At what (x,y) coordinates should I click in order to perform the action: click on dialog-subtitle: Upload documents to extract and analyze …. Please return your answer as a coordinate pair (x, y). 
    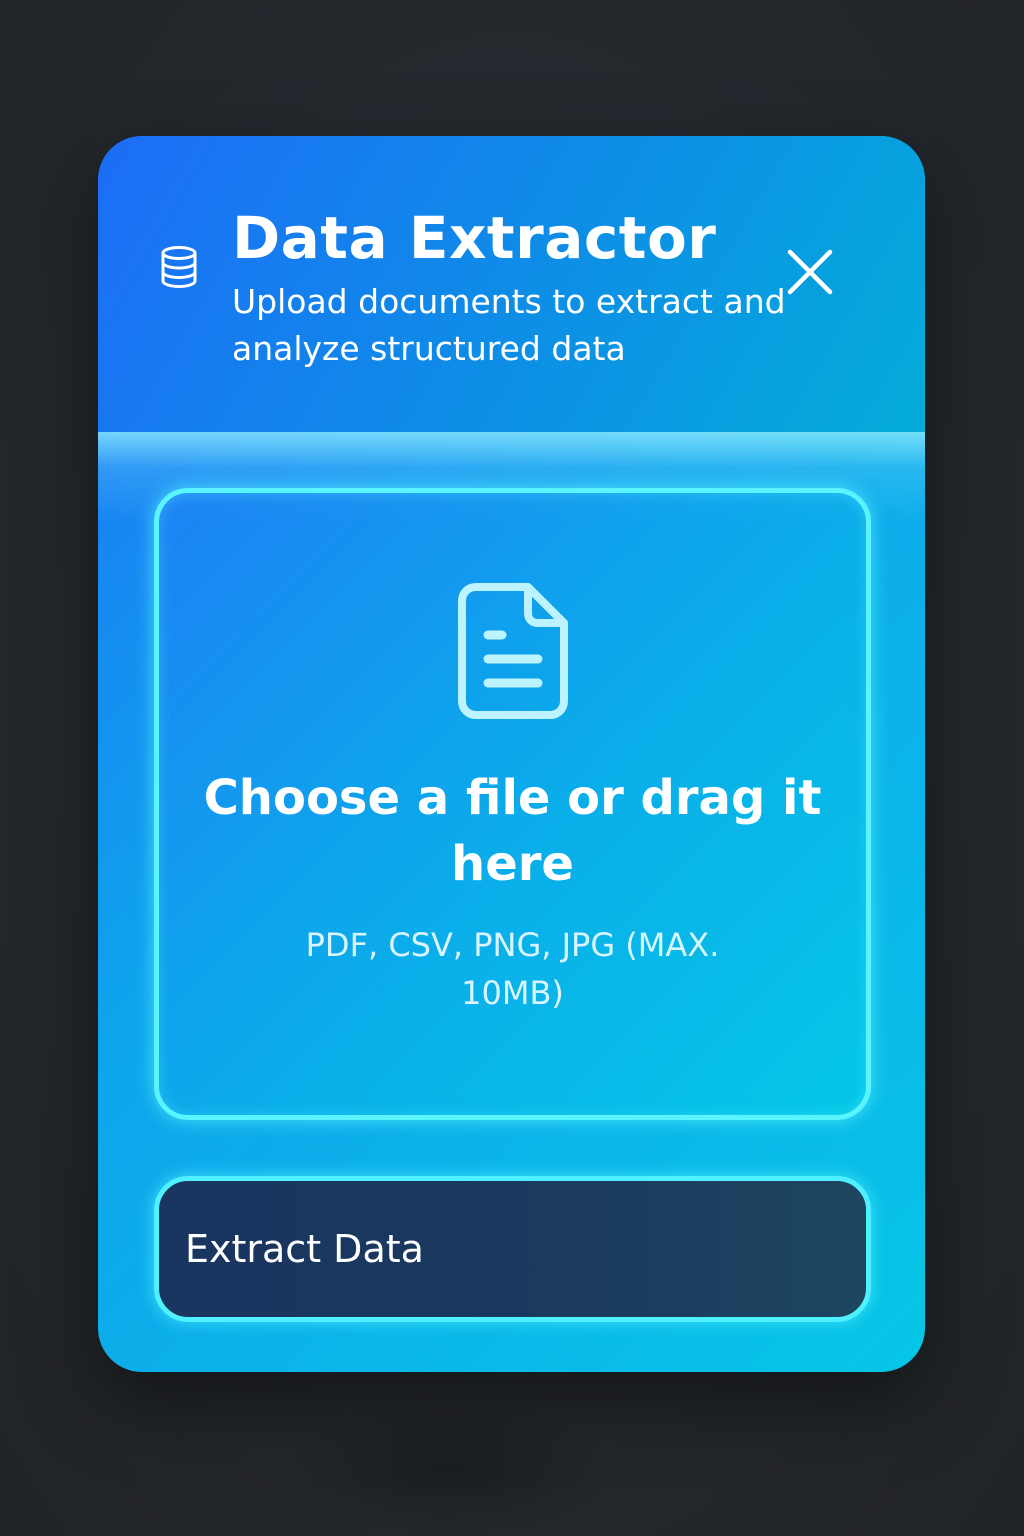
    Looking at the image, I should click on (509, 325).